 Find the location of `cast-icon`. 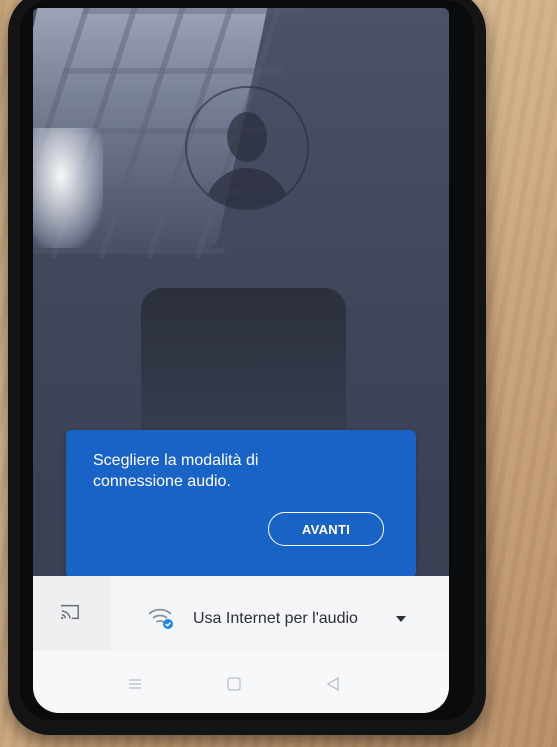

cast-icon is located at coordinates (70, 612).